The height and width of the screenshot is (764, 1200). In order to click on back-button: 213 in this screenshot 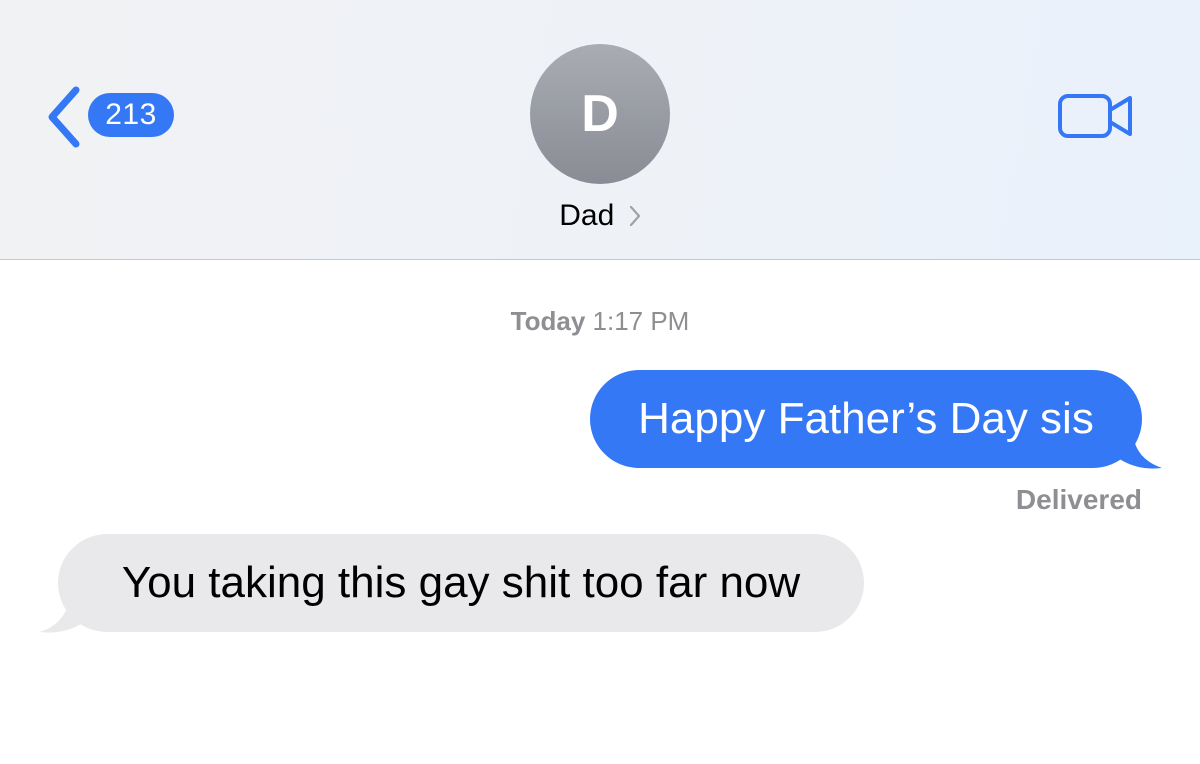, I will do `click(110, 115)`.